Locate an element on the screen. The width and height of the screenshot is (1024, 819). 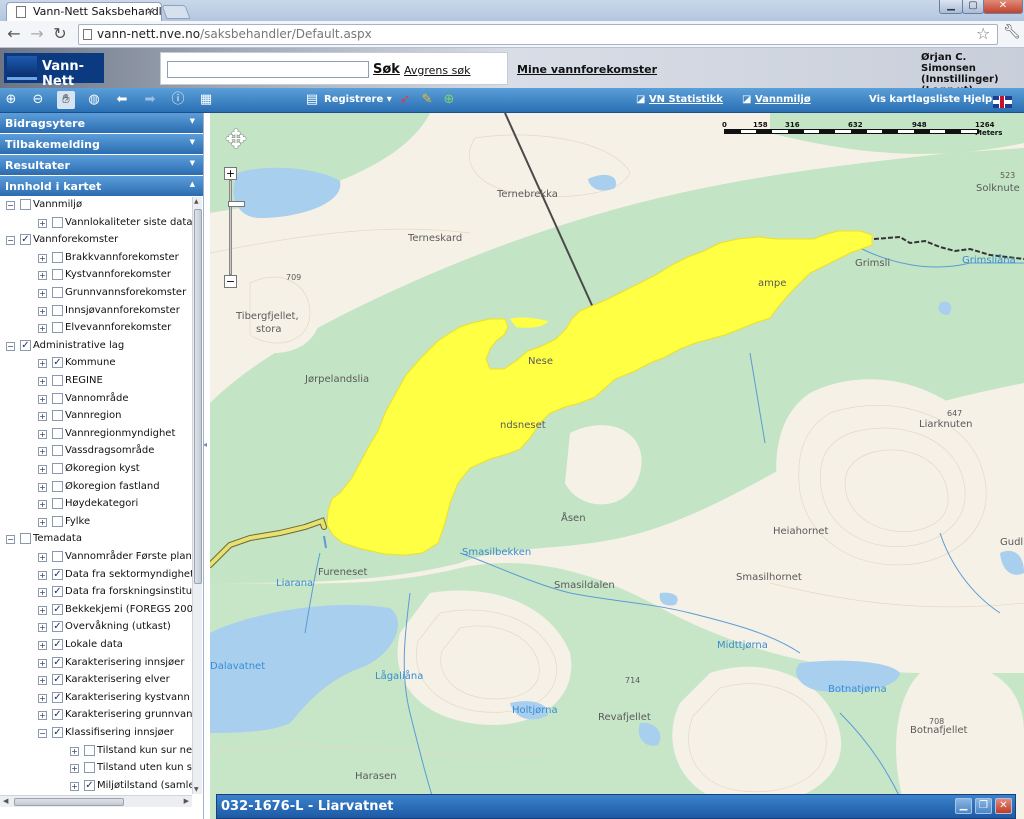
layer-label: Vannregionmyndighet is located at coordinates (120, 433).